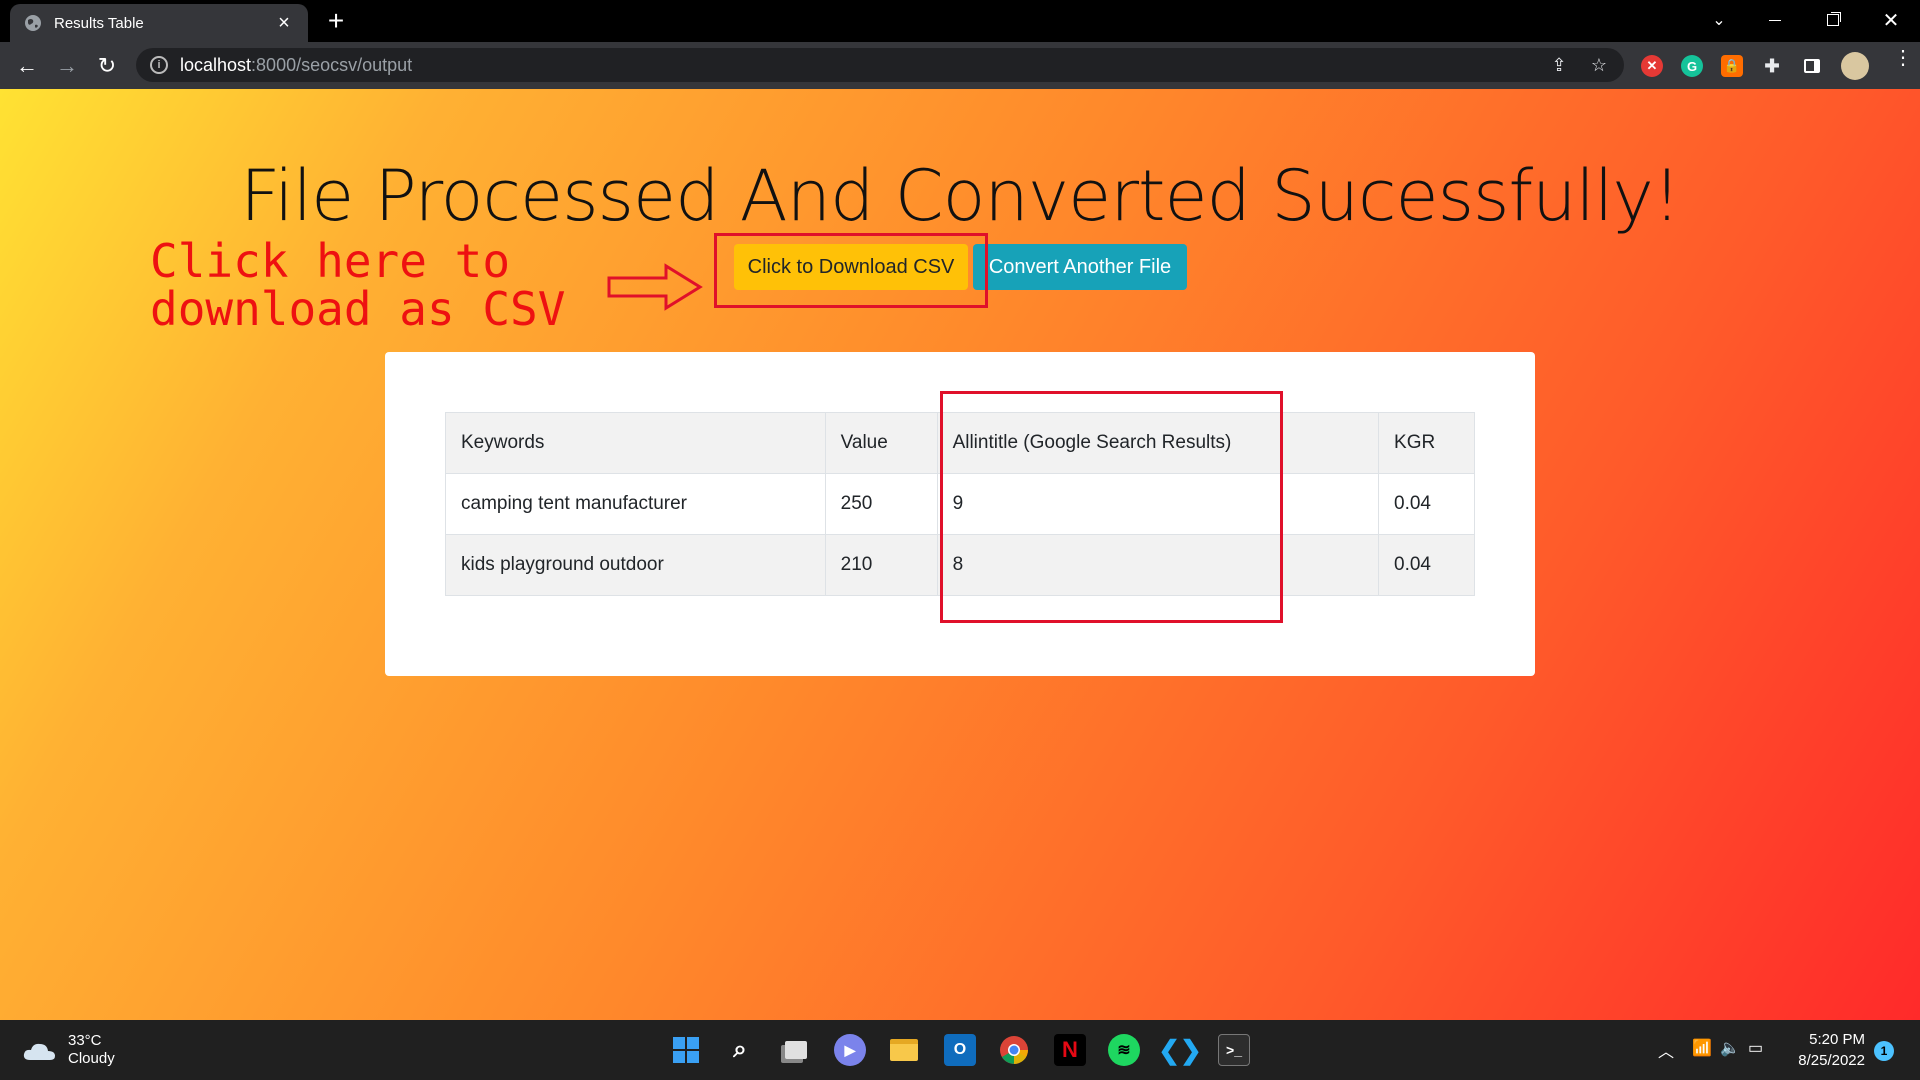 This screenshot has height=1080, width=1920. What do you see at coordinates (27, 66) in the screenshot?
I see `back-icon: ←` at bounding box center [27, 66].